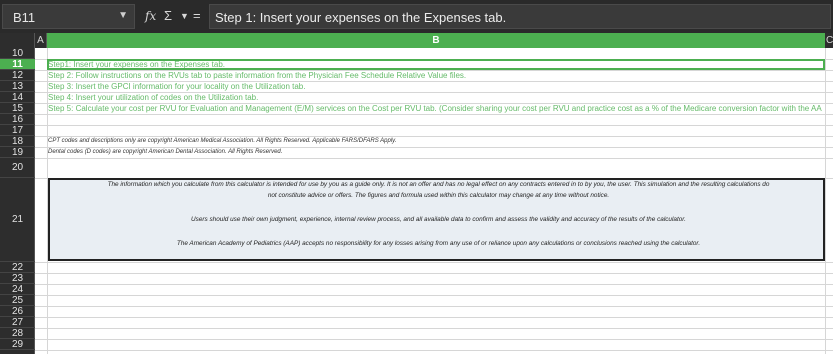 Image resolution: width=833 pixels, height=354 pixels. I want to click on row-header-22: 22, so click(17, 267).